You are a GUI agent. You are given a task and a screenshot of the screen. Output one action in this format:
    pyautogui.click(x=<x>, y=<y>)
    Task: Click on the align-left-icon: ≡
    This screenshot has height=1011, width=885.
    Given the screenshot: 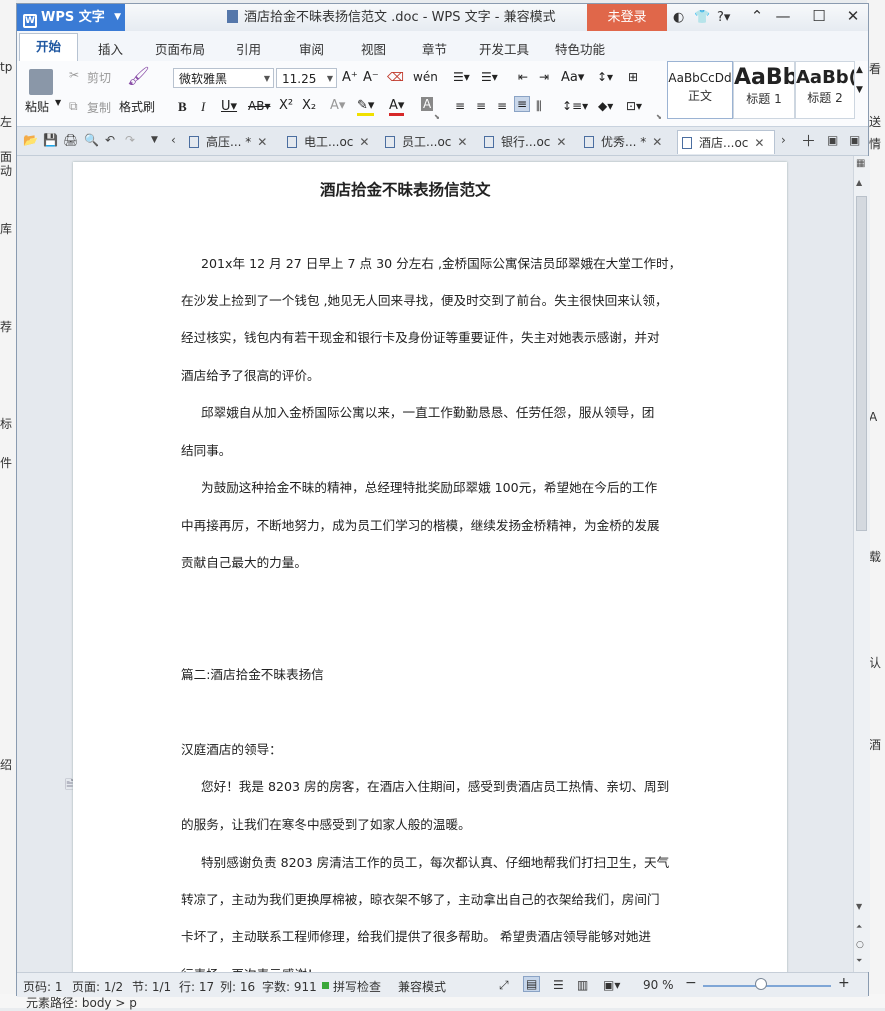 What is the action you would take?
    pyautogui.click(x=460, y=106)
    